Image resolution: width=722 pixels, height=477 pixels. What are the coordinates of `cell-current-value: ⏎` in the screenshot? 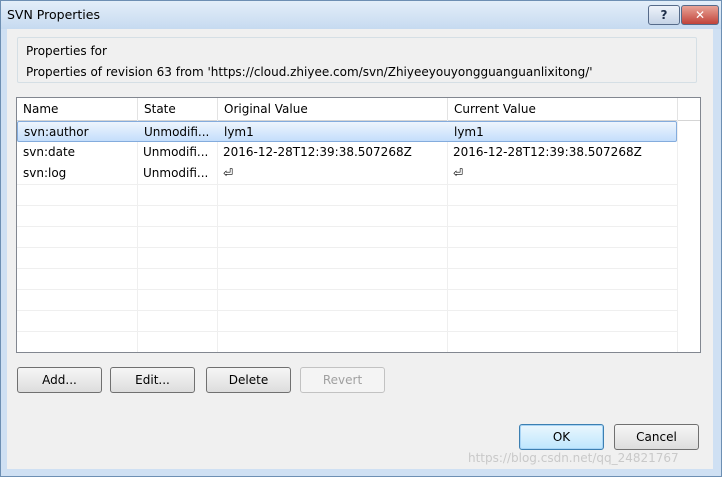 It's located at (458, 173).